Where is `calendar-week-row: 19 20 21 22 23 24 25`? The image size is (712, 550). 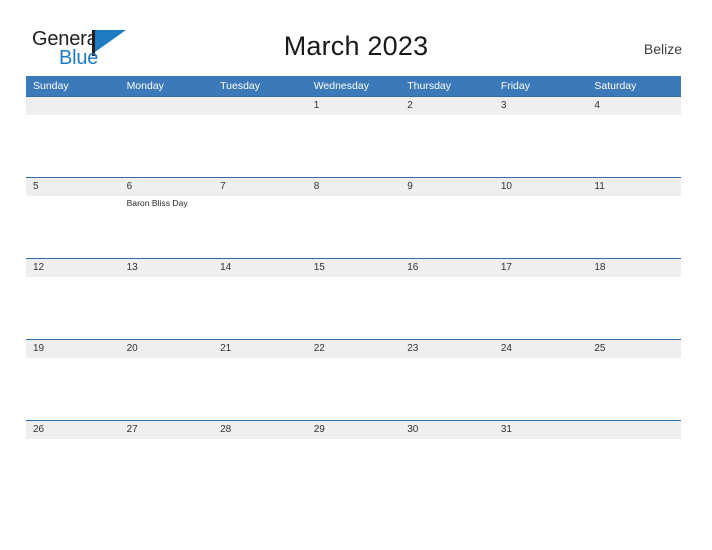
calendar-week-row: 19 20 21 22 23 24 25 is located at coordinates (353, 379).